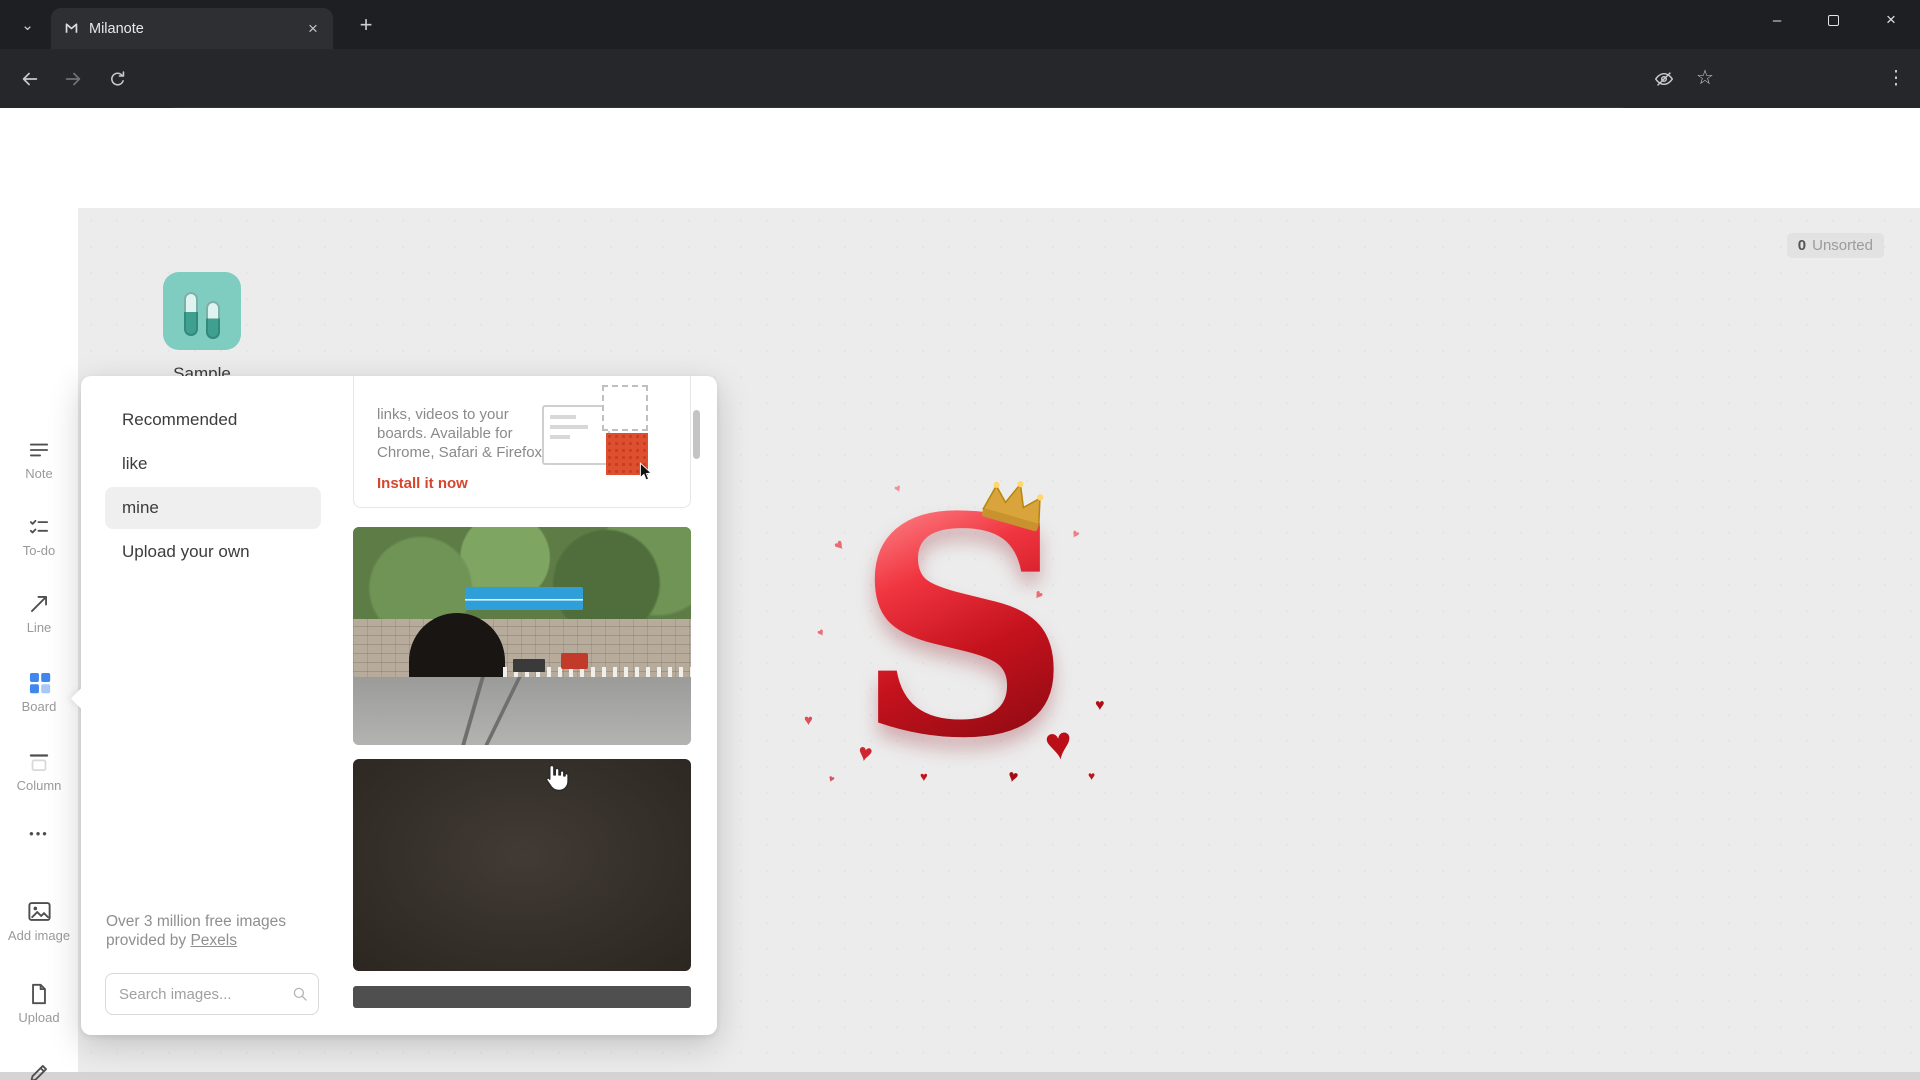 This screenshot has height=1080, width=1920. What do you see at coordinates (366, 25) in the screenshot?
I see `new-tab-button: +` at bounding box center [366, 25].